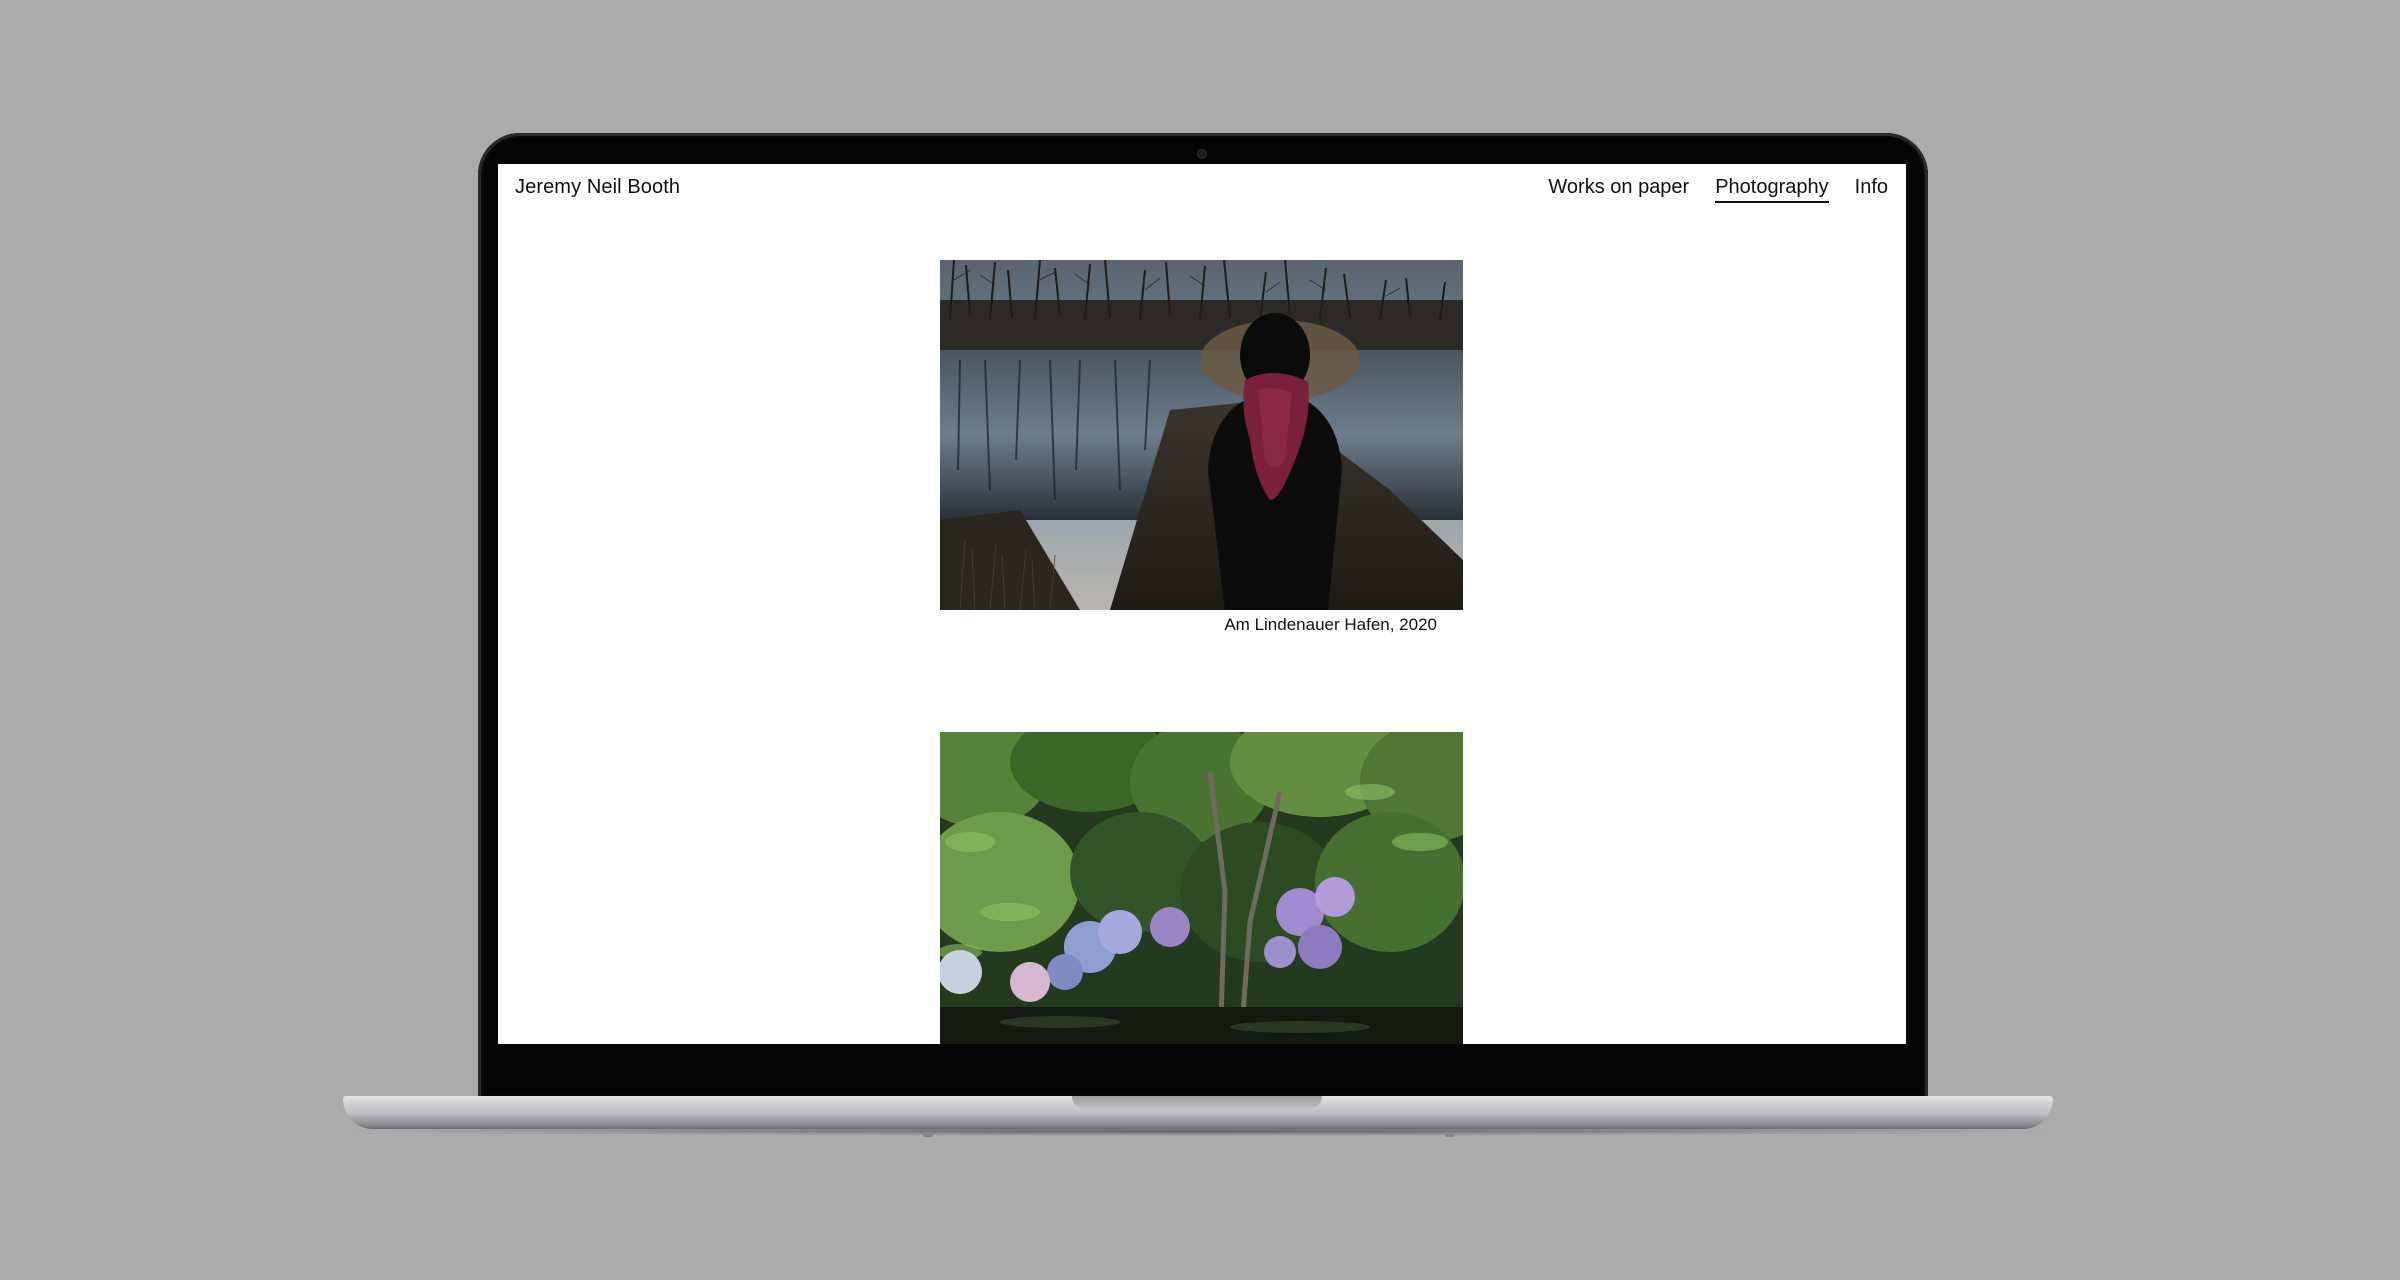 This screenshot has height=1280, width=2400. What do you see at coordinates (597, 187) in the screenshot?
I see `site-title-link: Jeremy Neil Booth` at bounding box center [597, 187].